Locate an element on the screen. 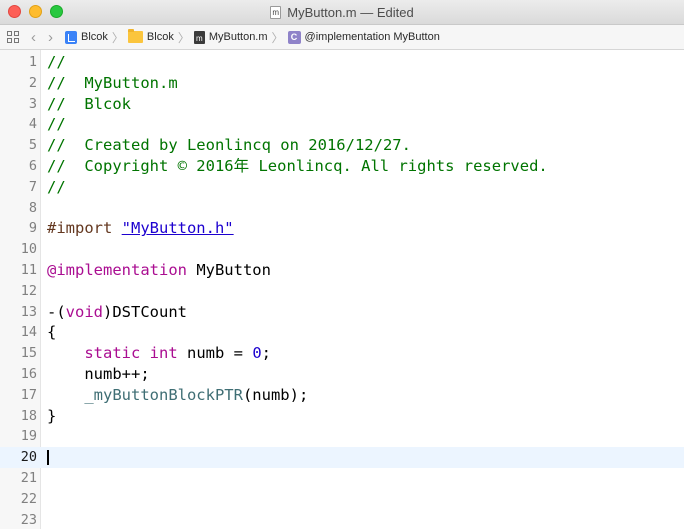 This screenshot has width=684, height=529. line-number: 3 is located at coordinates (32, 103).